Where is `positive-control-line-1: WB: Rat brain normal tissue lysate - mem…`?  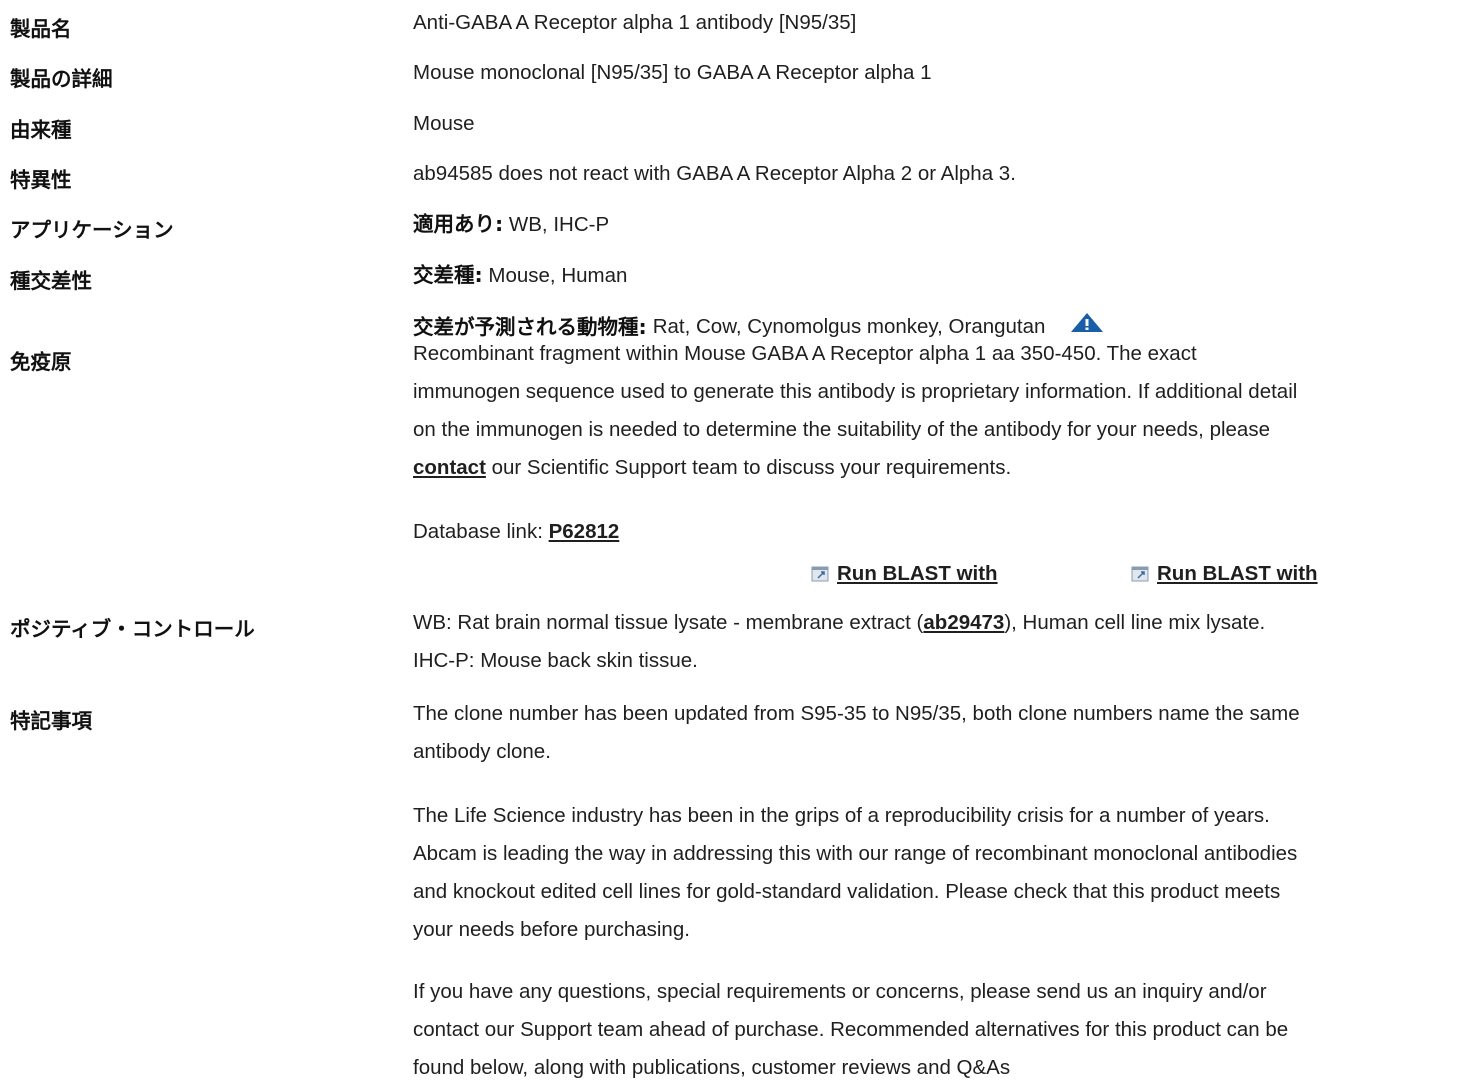
positive-control-line-1: WB: Rat brain normal tissue lysate - mem… is located at coordinates (839, 623).